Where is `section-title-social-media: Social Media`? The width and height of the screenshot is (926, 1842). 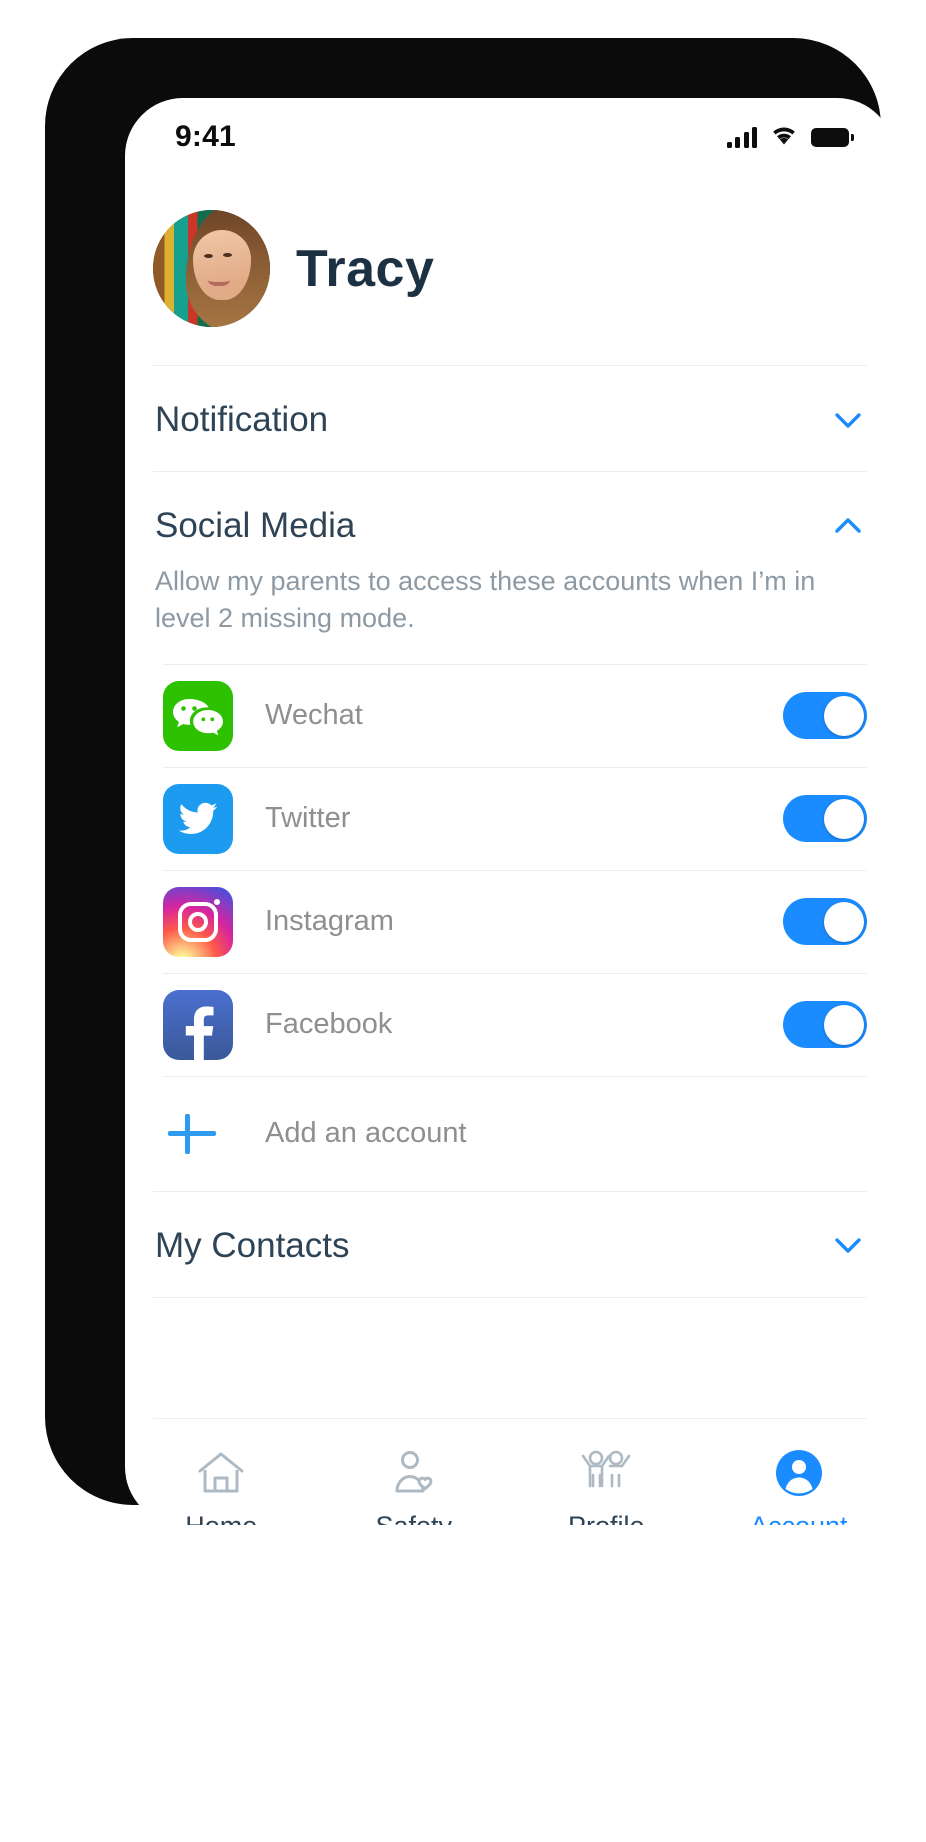 section-title-social-media: Social Media is located at coordinates (255, 525).